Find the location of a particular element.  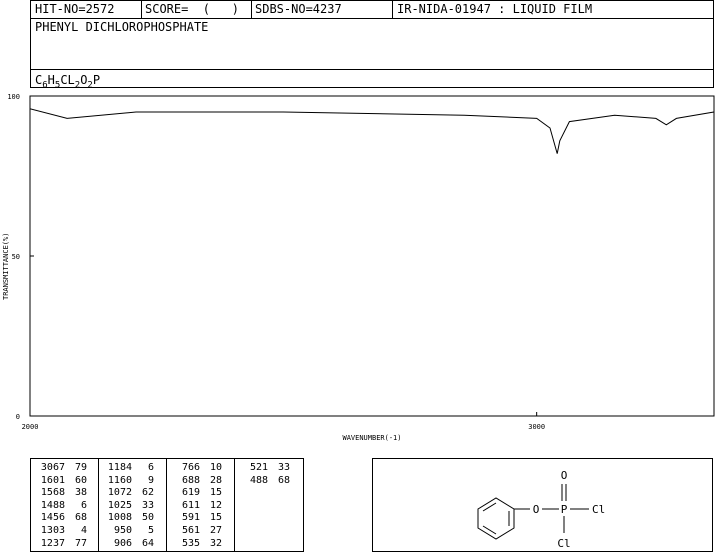

peak-row: 591 15 is located at coordinates (196, 518).